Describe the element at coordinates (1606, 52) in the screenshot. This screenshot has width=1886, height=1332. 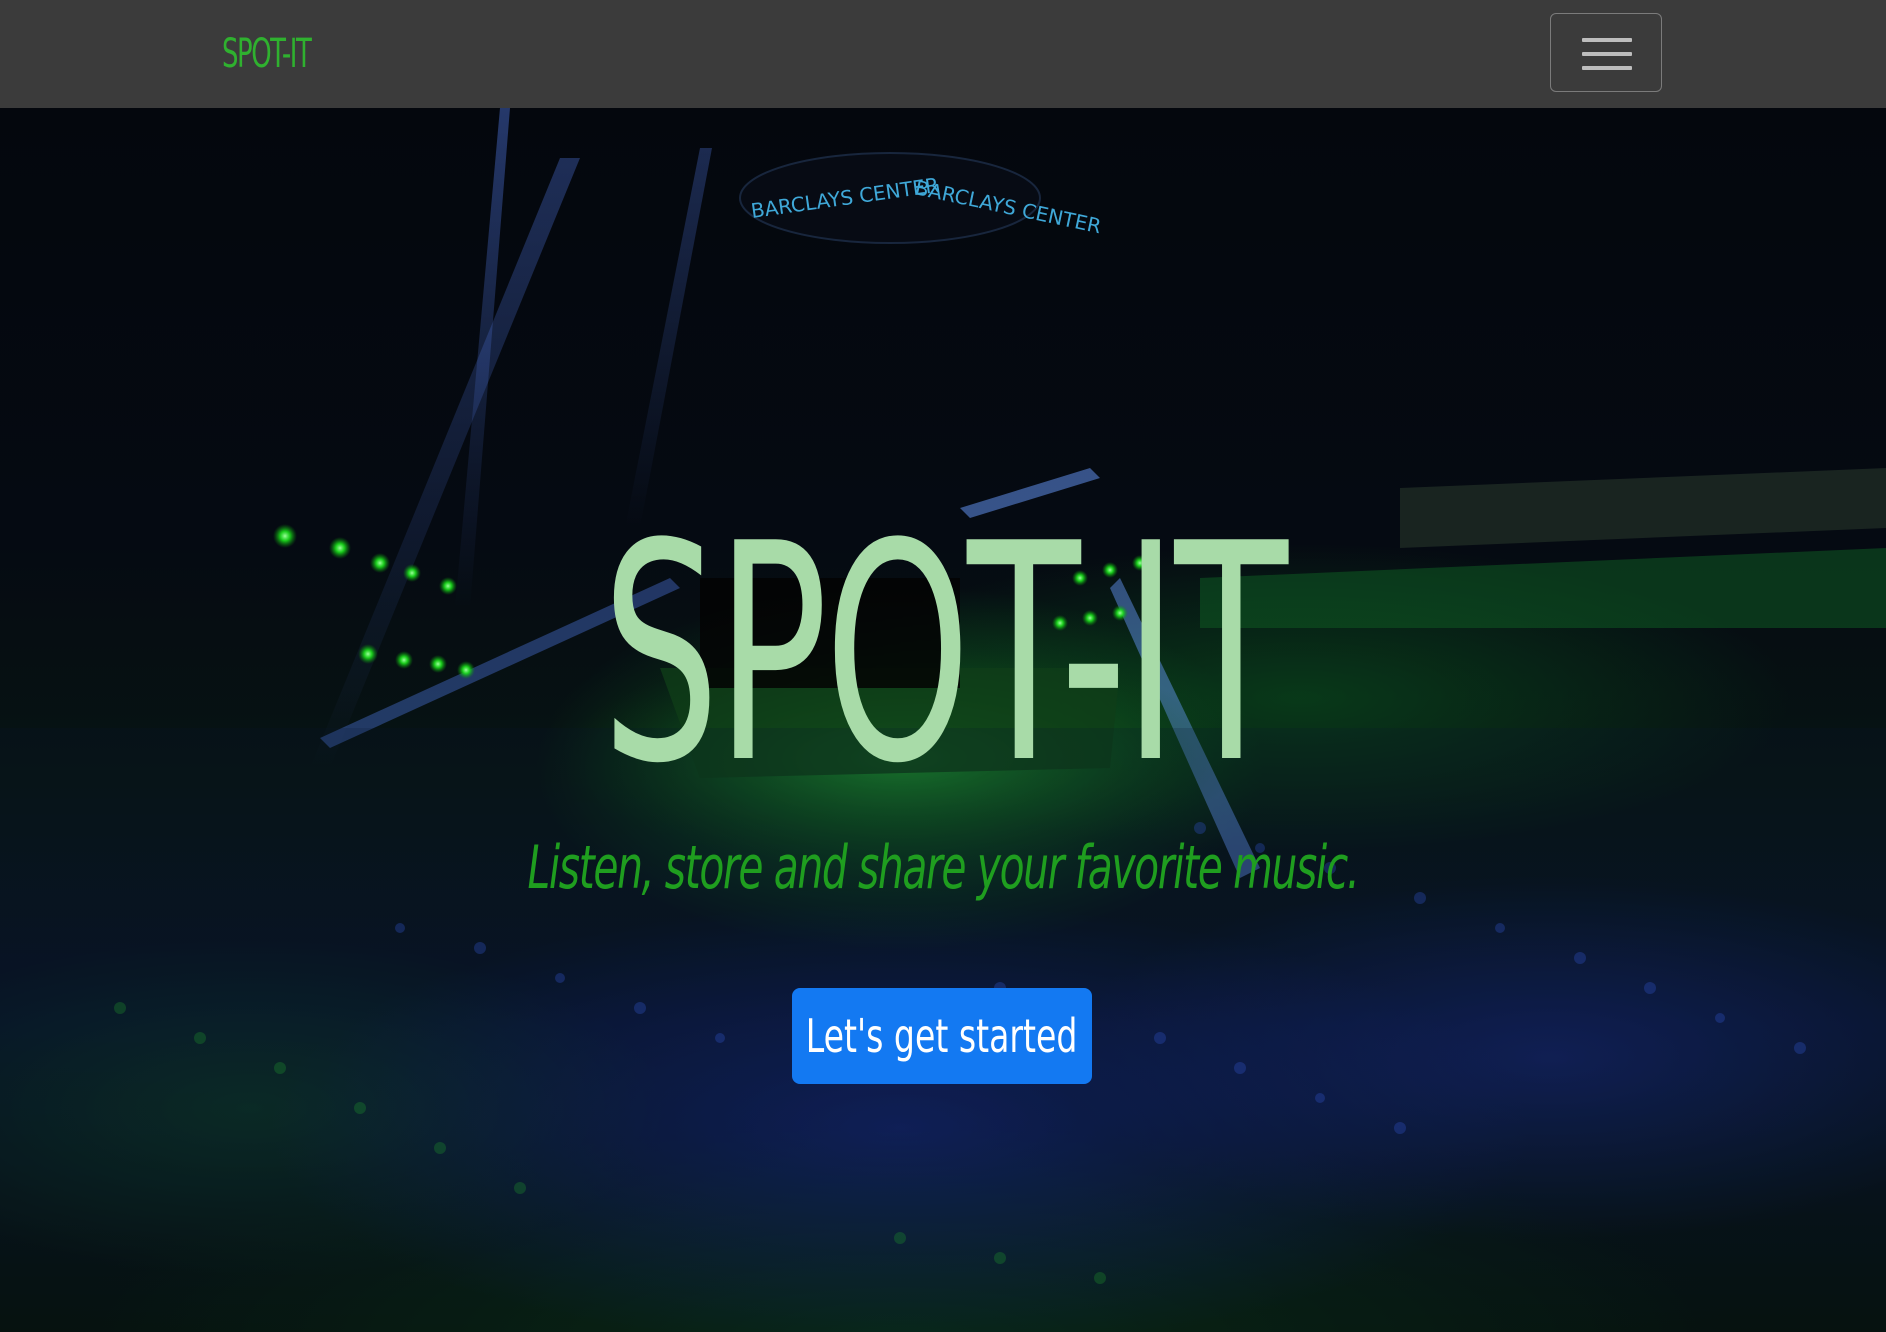
I see `navbar-toggler-button` at that location.